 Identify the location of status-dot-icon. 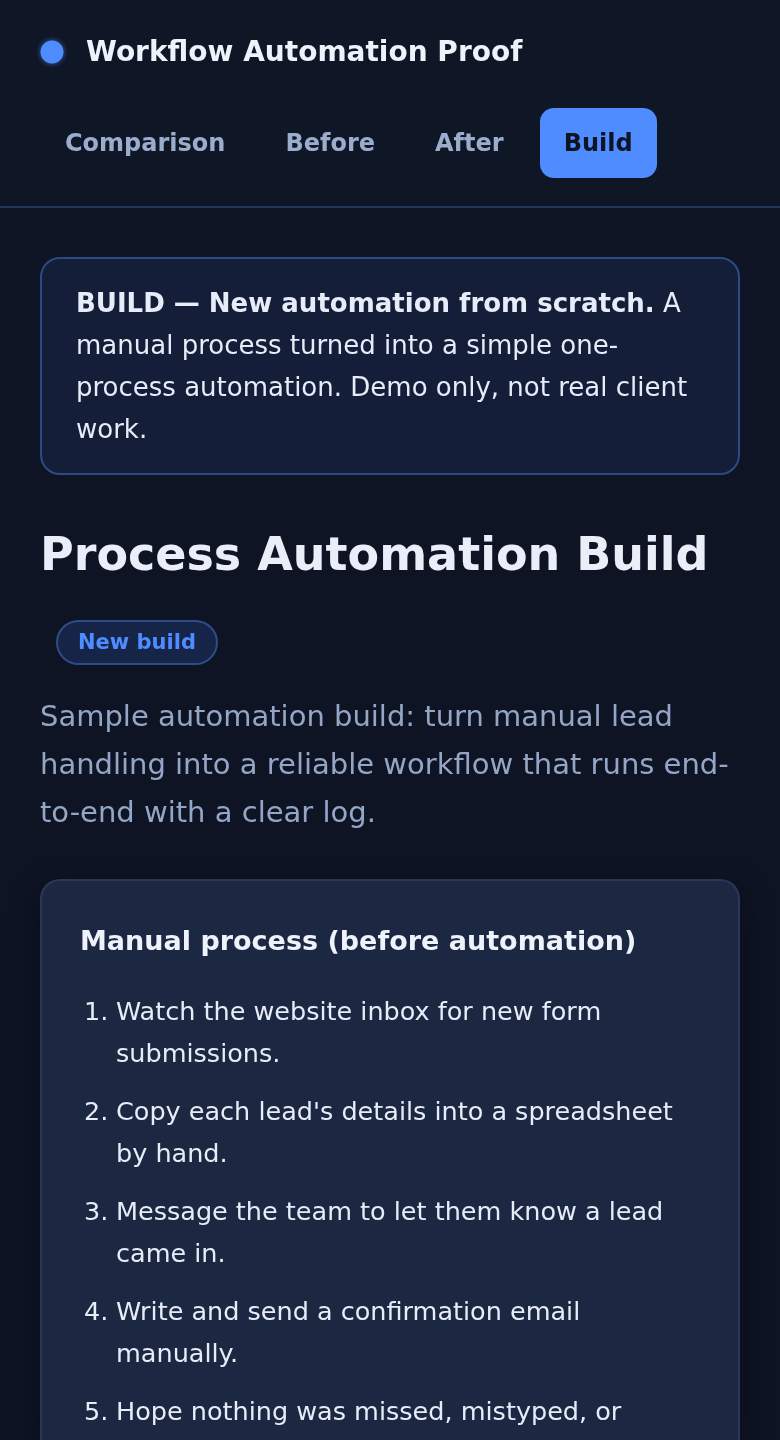
(52, 52).